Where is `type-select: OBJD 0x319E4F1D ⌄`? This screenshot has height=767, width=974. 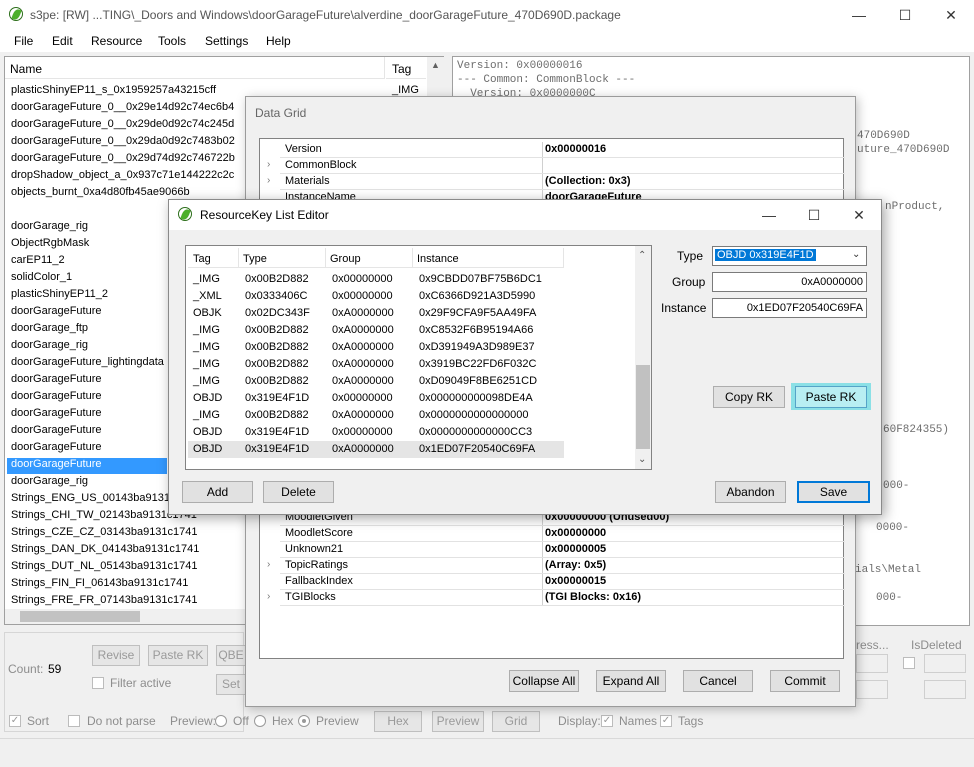 type-select: OBJD 0x319E4F1D ⌄ is located at coordinates (789, 256).